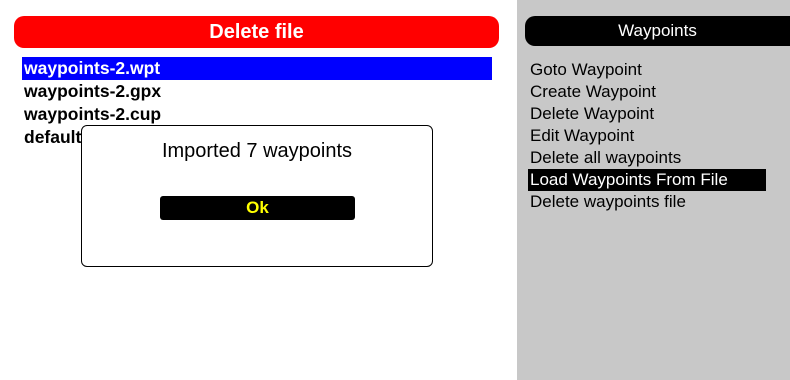  Describe the element at coordinates (659, 92) in the screenshot. I see `menu-item-create-waypoint: Create Waypoint` at that location.